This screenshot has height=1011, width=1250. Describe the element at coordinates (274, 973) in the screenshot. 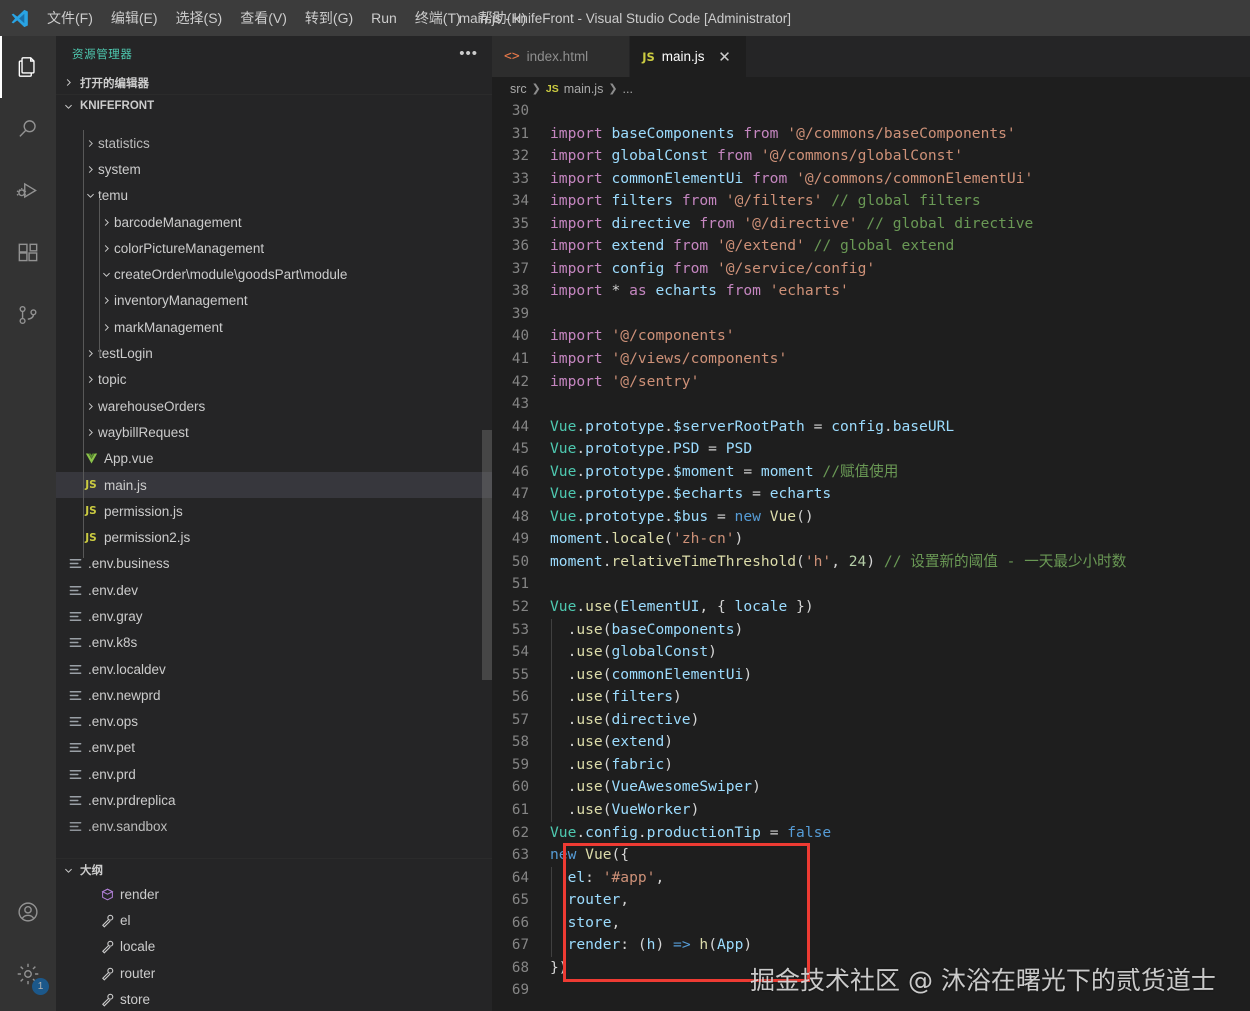

I see `outline-row: router` at that location.